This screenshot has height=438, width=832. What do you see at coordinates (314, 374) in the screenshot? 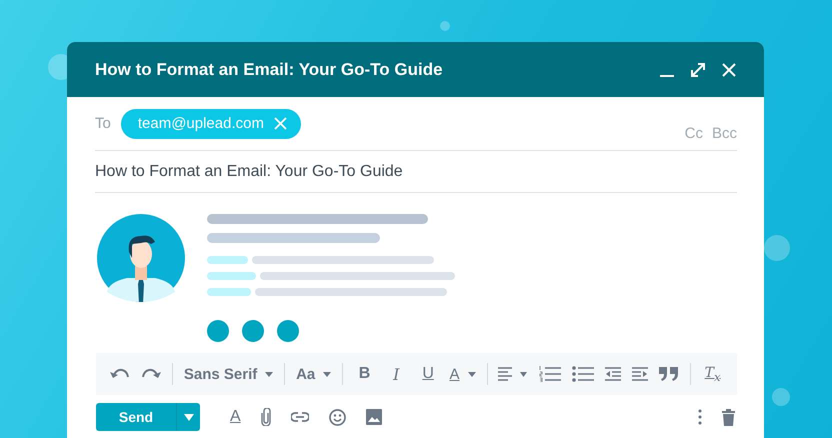
I see `font-size-dropdown: Aa` at bounding box center [314, 374].